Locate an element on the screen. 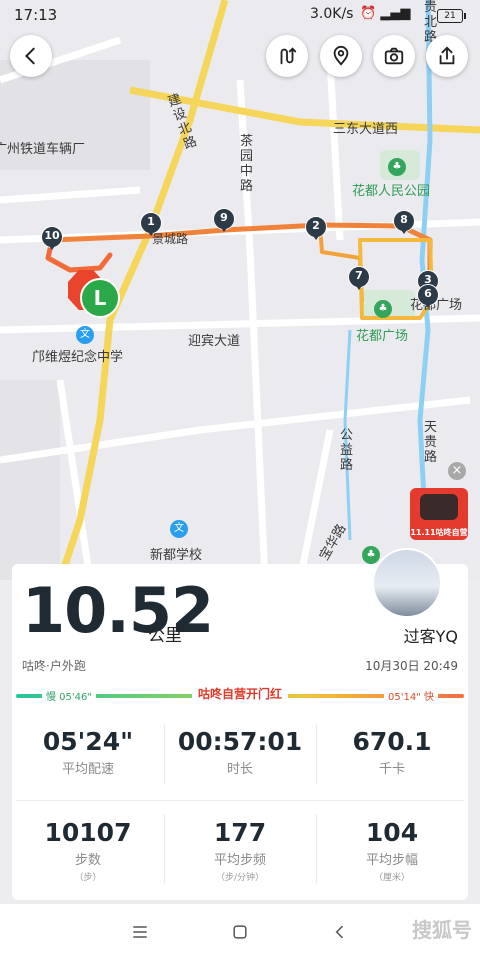 Image resolution: width=480 pixels, height=960 pixels. camera-icon is located at coordinates (394, 56).